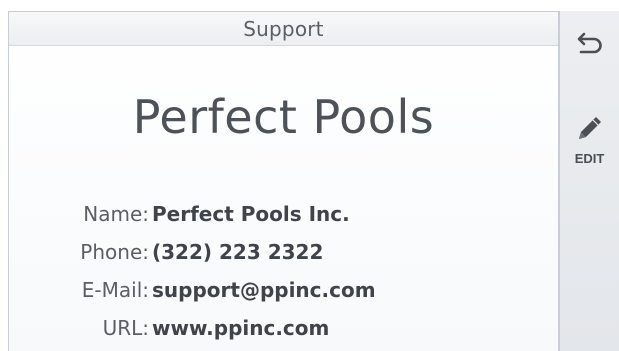 This screenshot has height=351, width=619. What do you see at coordinates (241, 328) in the screenshot?
I see `url-value: www.ppinc.com` at bounding box center [241, 328].